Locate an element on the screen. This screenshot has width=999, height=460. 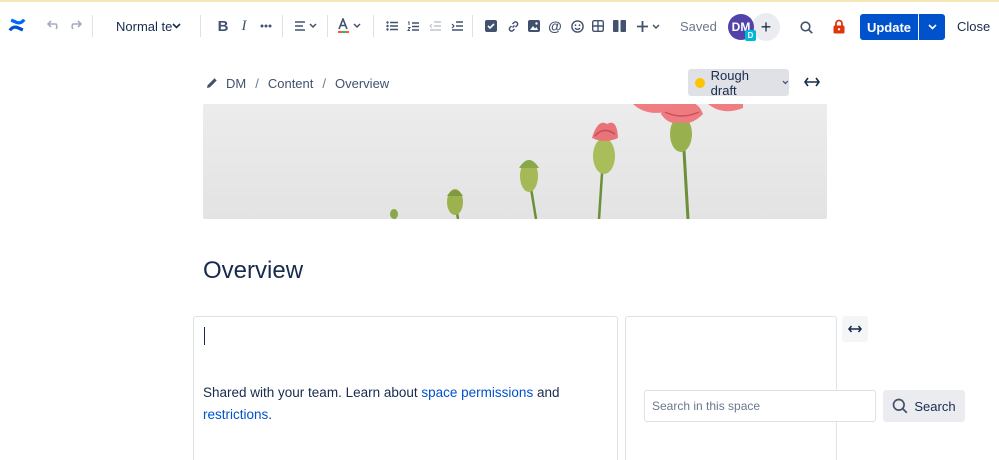
indent-icon is located at coordinates (457, 26).